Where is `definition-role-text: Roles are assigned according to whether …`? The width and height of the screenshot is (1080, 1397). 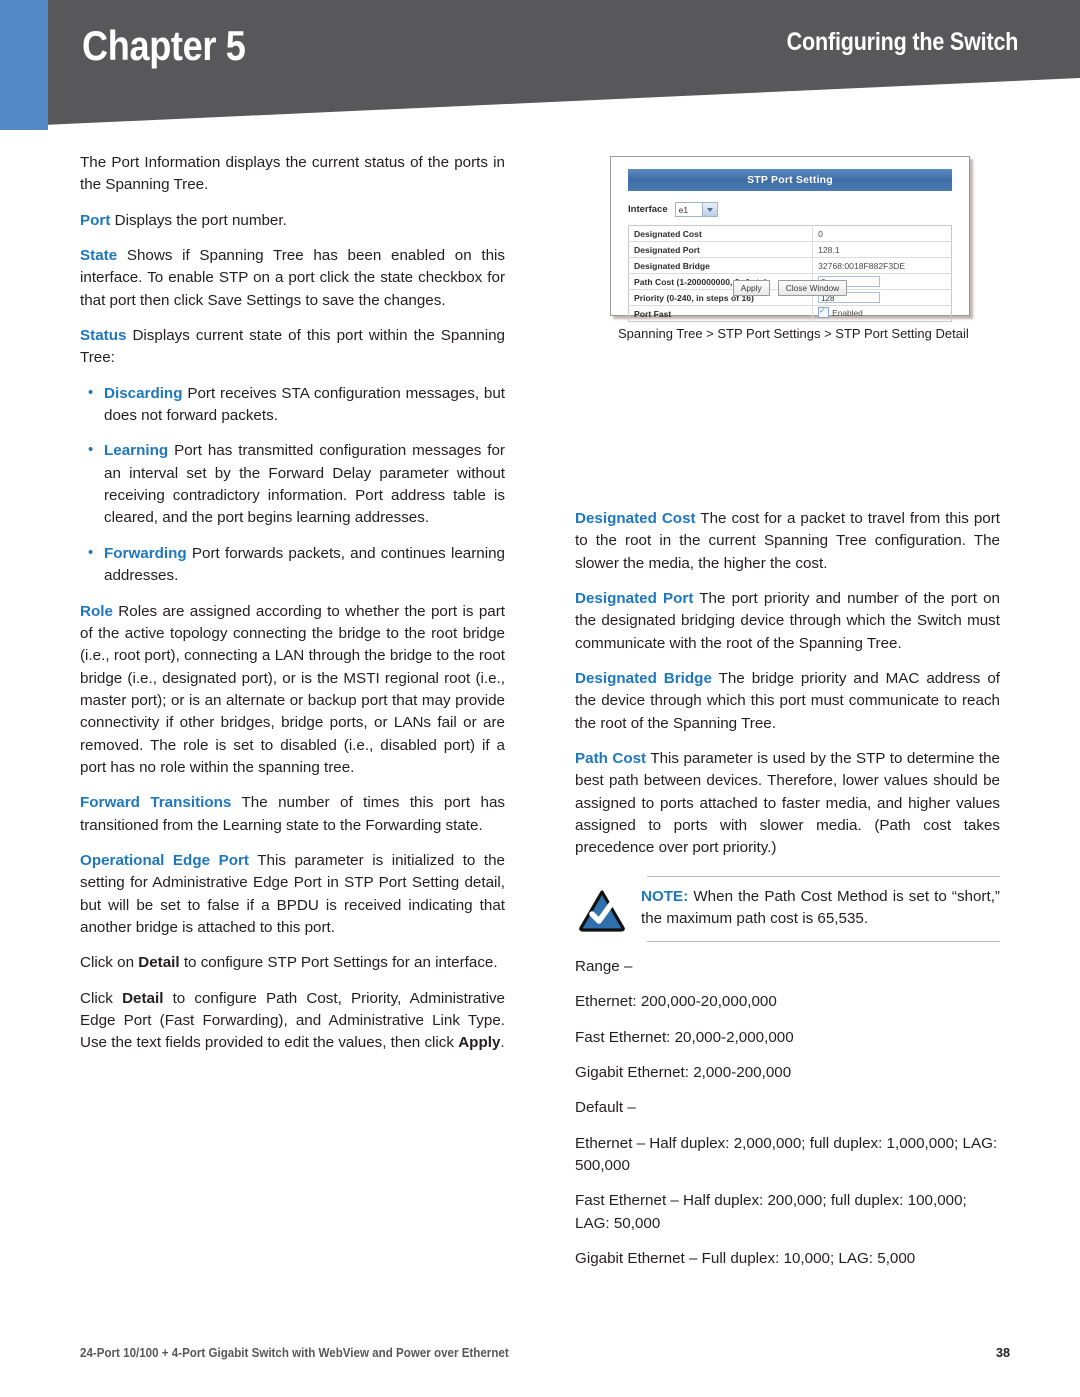 definition-role-text: Roles are assigned according to whether … is located at coordinates (292, 689).